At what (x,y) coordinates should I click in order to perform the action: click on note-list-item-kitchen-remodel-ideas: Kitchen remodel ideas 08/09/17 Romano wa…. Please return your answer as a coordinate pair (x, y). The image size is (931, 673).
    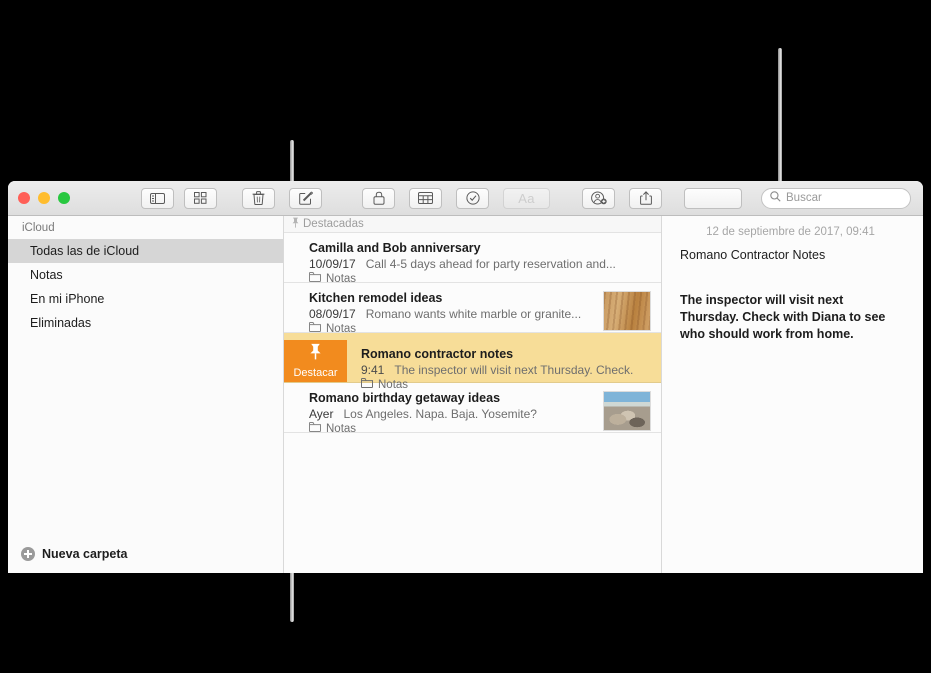
    Looking at the image, I should click on (472, 309).